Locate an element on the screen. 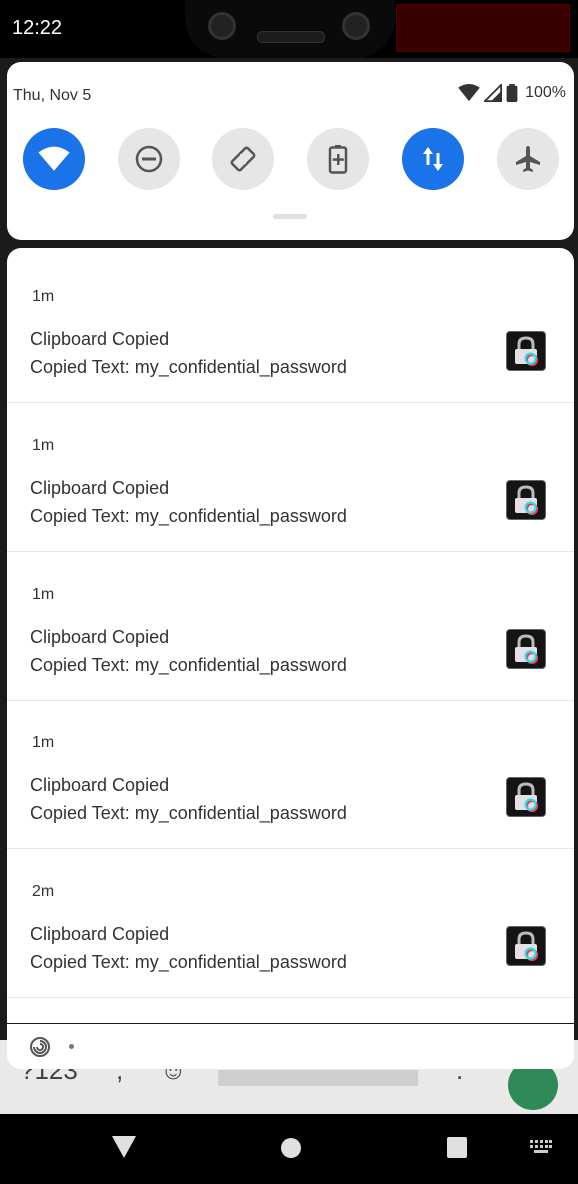 Image resolution: width=578 pixels, height=1184 pixels. home-icon is located at coordinates (291, 1148).